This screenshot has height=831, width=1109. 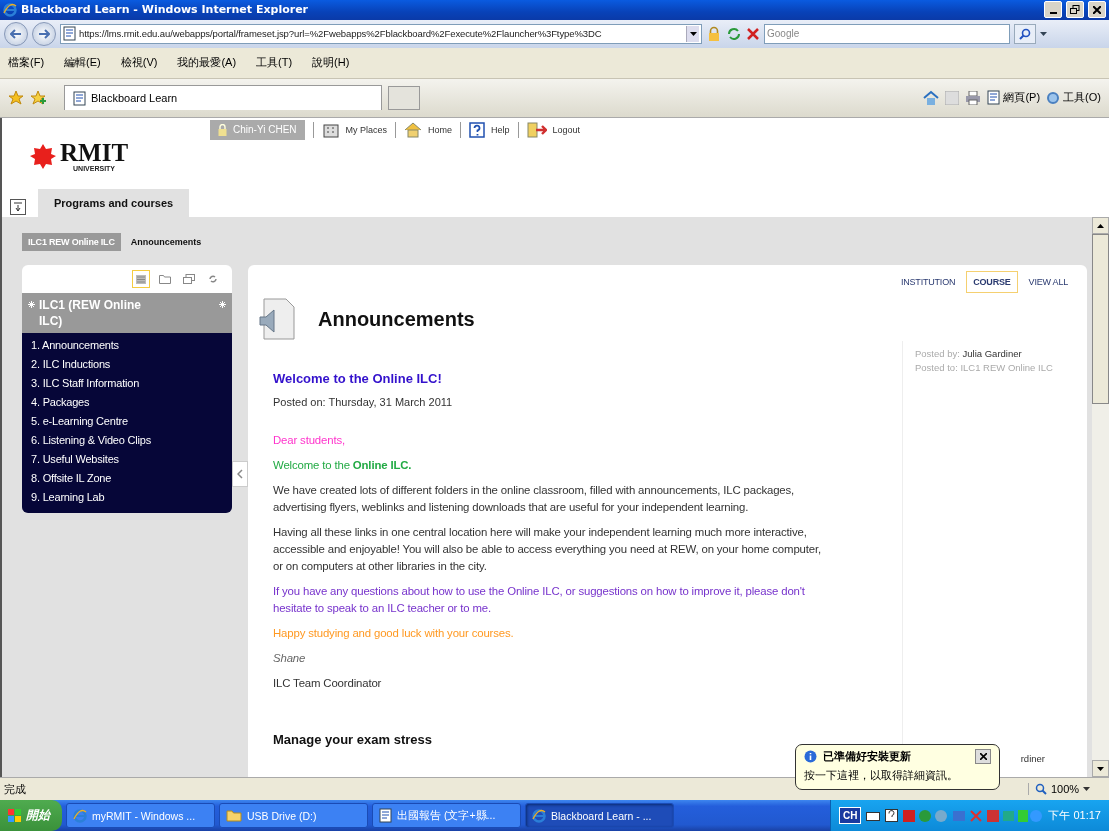 What do you see at coordinates (1100, 497) in the screenshot?
I see `scrollbar` at bounding box center [1100, 497].